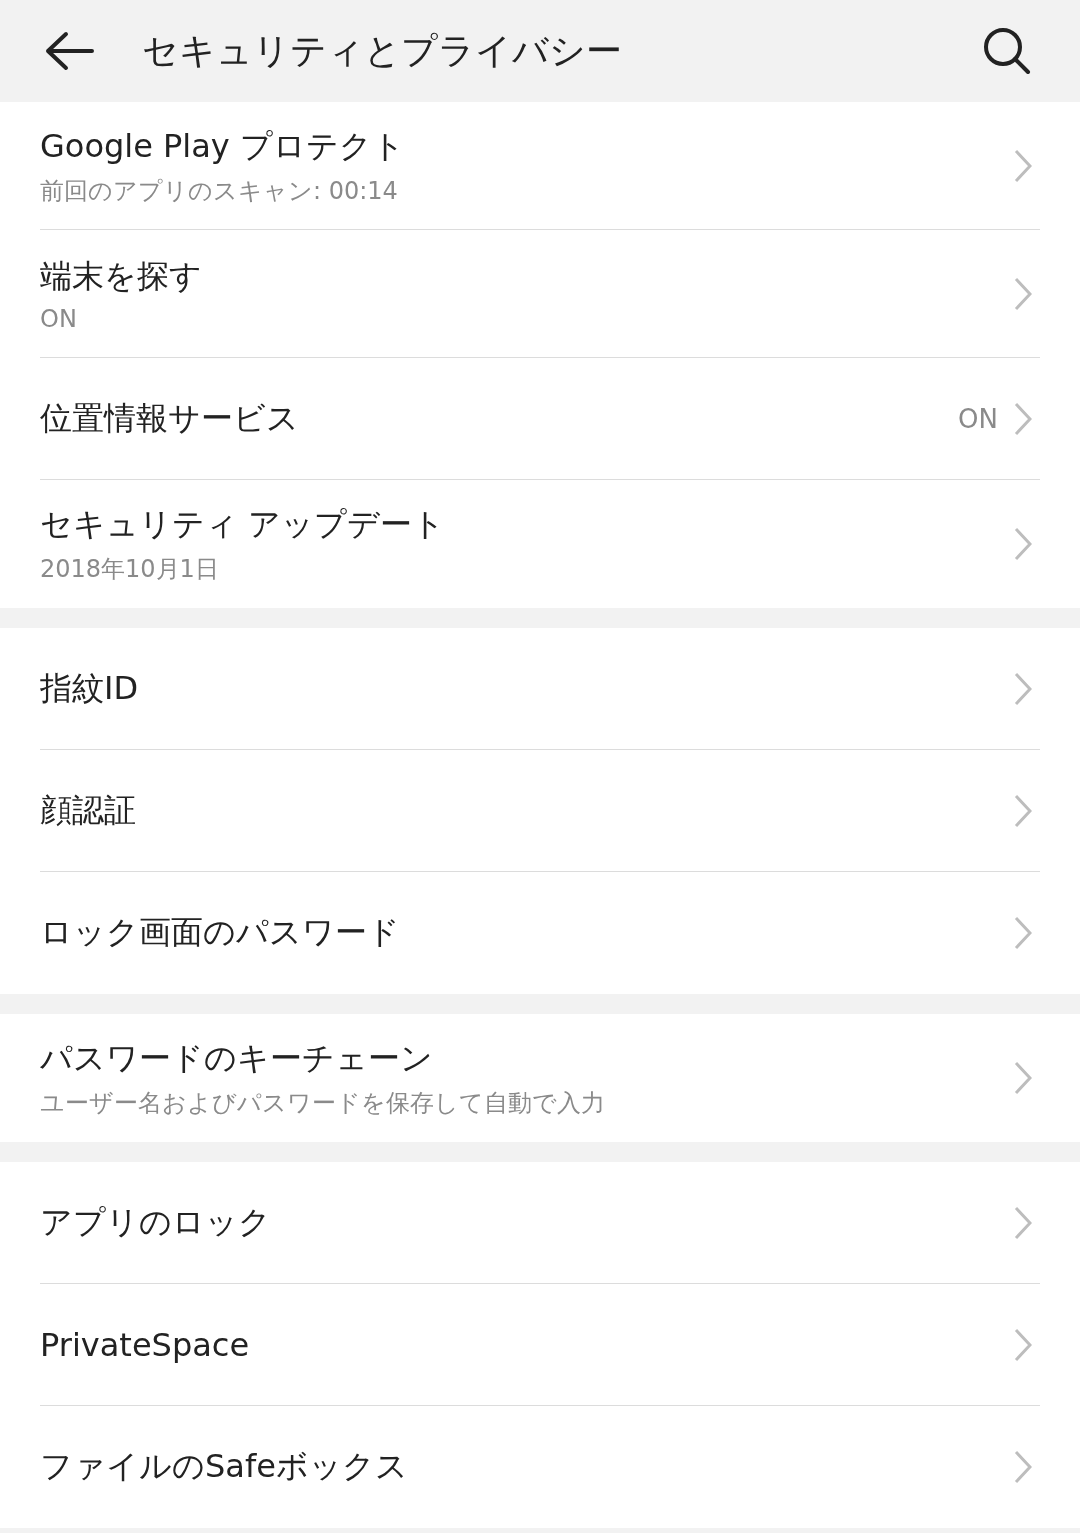 This screenshot has height=1533, width=1080. I want to click on settings-item: Google Play プロテクト 前回のアプリのスキャン: 00:14, so click(540, 166).